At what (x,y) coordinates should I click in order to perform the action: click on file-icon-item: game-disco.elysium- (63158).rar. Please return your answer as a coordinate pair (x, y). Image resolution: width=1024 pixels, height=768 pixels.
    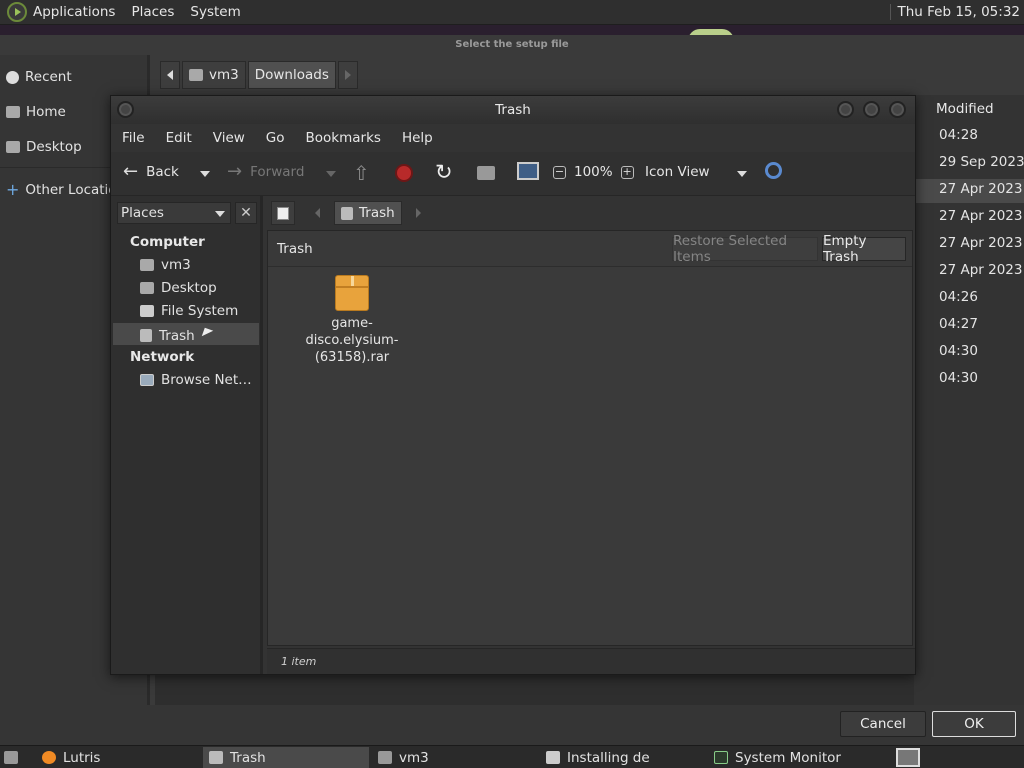
    Looking at the image, I should click on (352, 320).